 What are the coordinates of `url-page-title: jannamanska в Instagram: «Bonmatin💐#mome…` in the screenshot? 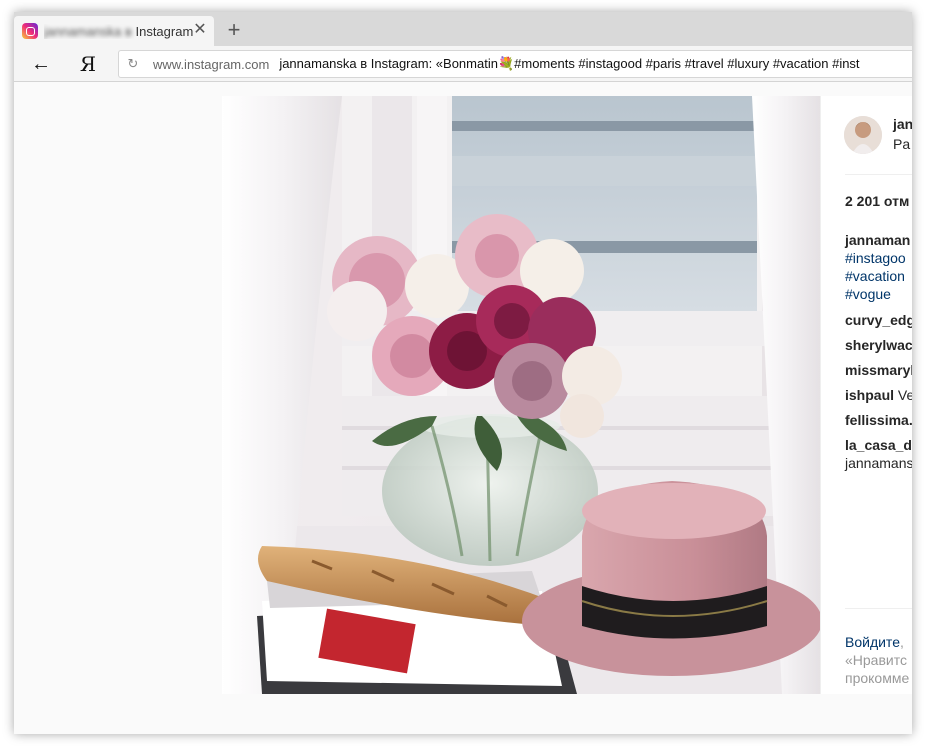 It's located at (569, 63).